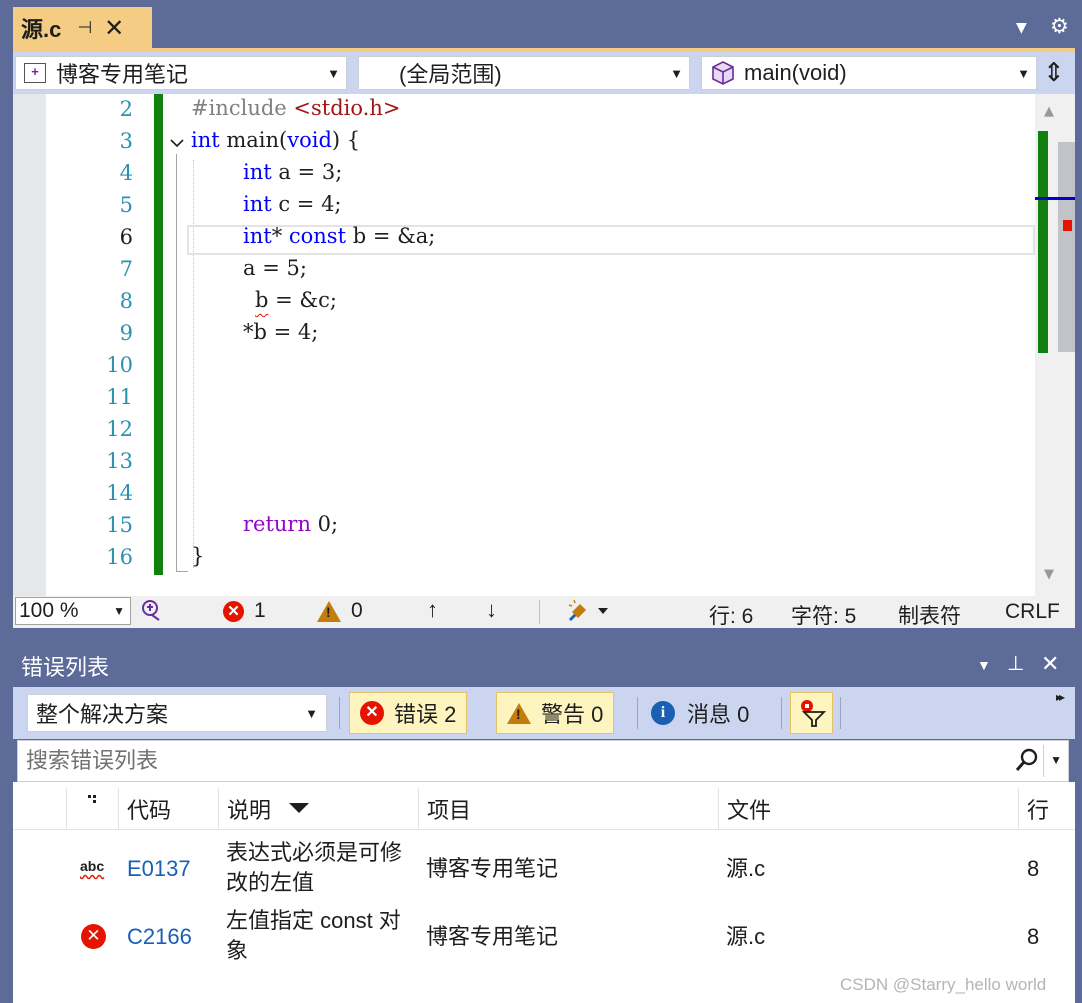 The image size is (1082, 1003). I want to click on warnings-filter-button: 警告 0, so click(555, 713).